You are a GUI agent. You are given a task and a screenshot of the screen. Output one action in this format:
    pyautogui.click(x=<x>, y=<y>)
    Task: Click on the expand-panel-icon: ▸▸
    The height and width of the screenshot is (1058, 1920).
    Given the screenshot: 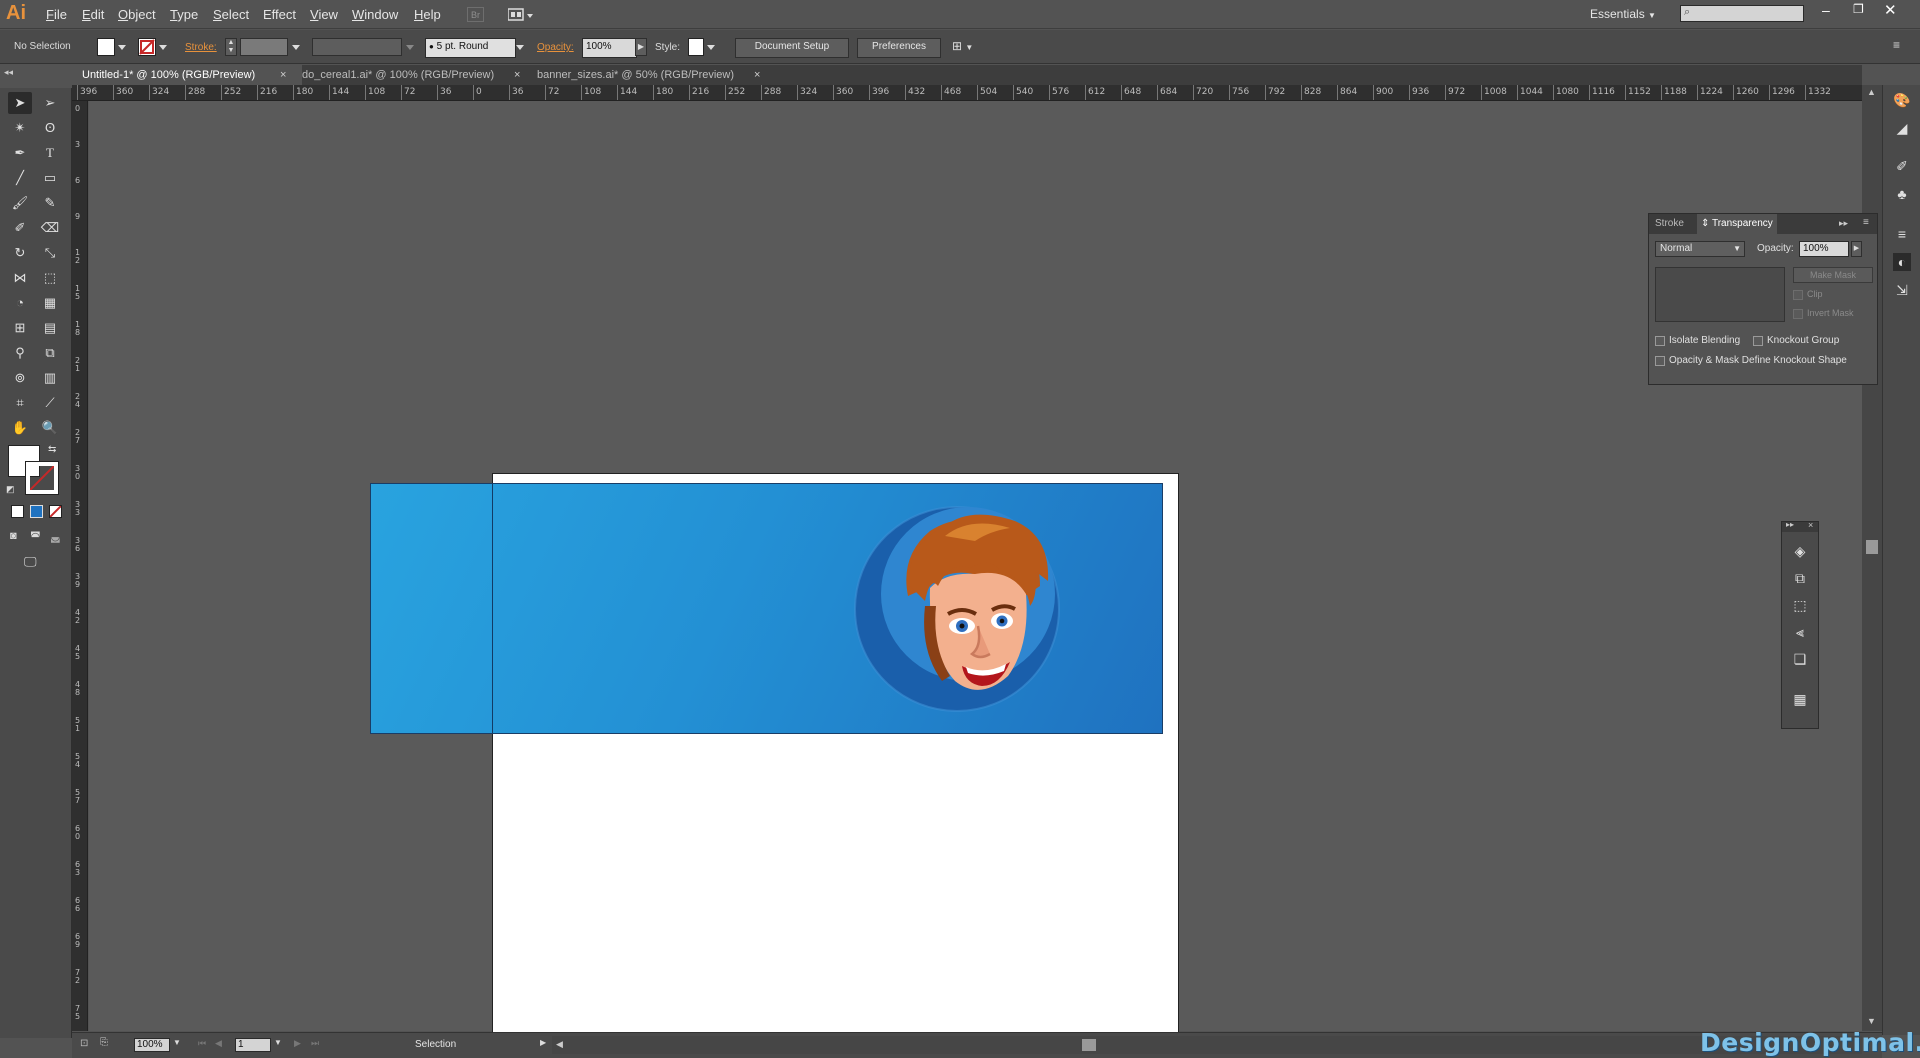 What is the action you would take?
    pyautogui.click(x=1790, y=524)
    